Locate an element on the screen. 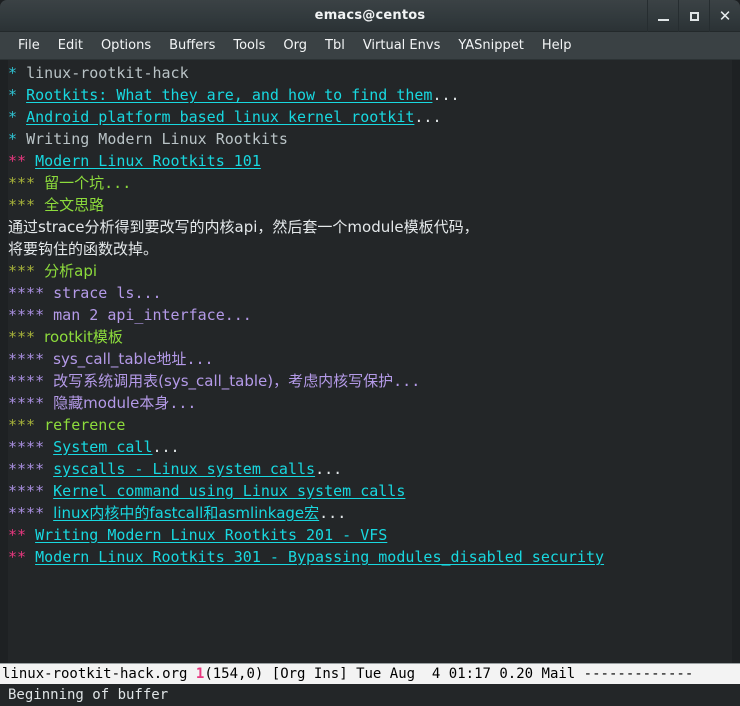  maximize-button is located at coordinates (693, 16).